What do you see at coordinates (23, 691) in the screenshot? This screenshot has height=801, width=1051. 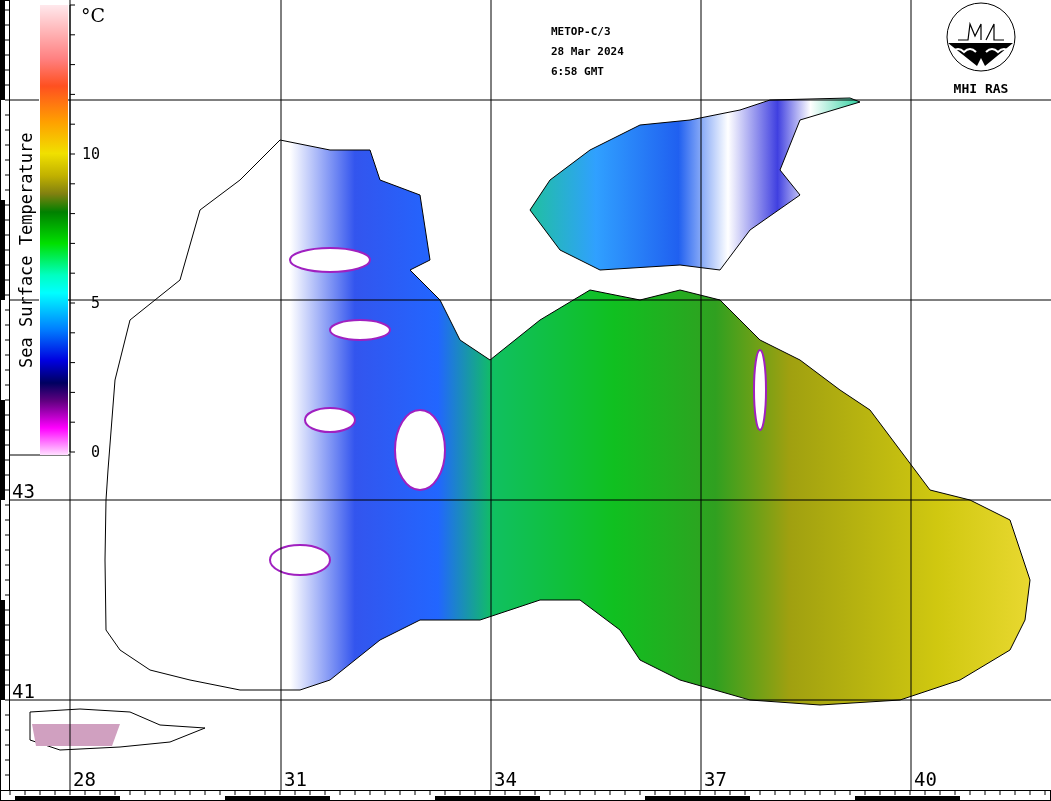 I see `latitude-label: 41` at bounding box center [23, 691].